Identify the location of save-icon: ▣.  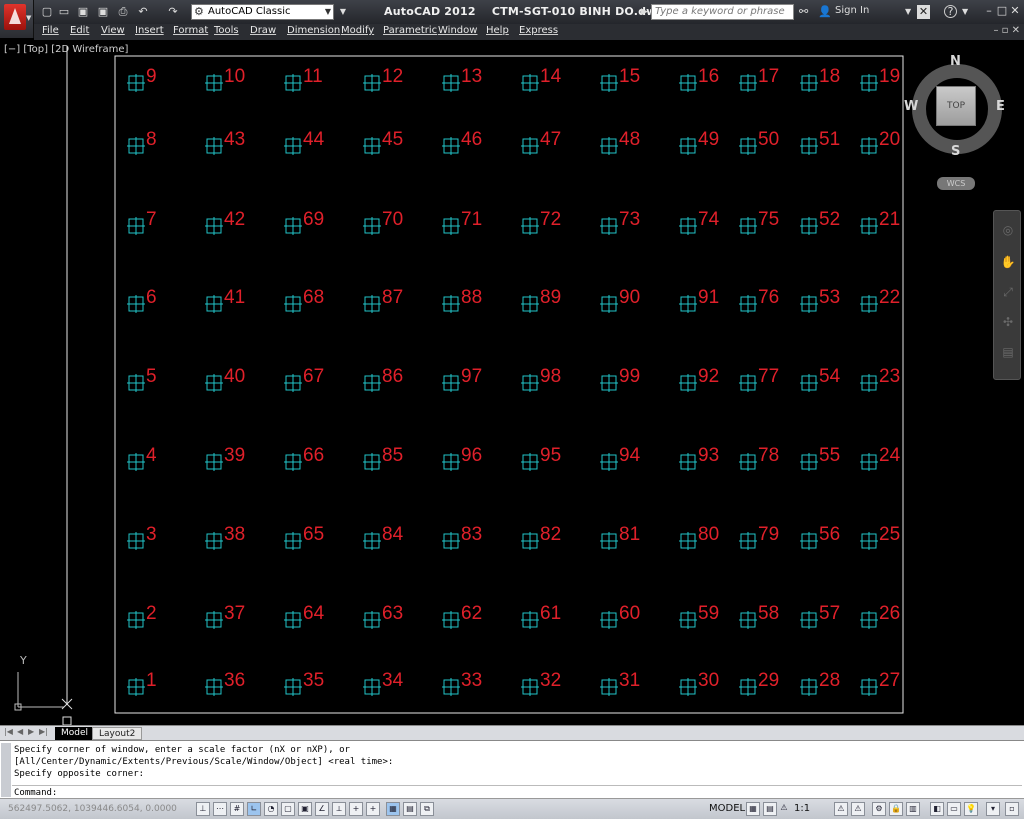
(83, 12).